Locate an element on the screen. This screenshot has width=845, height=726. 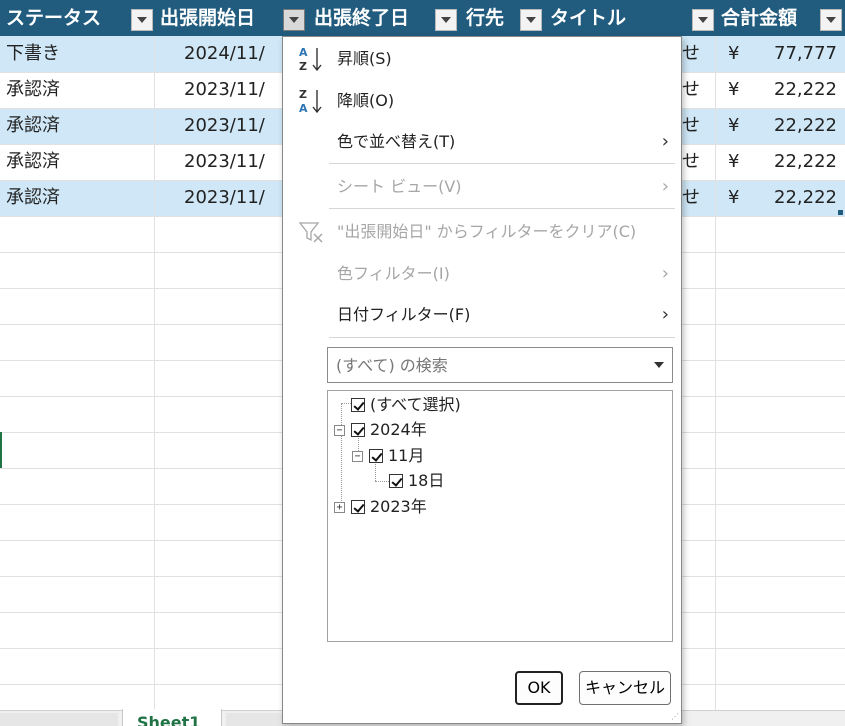
header-destination: 行先 is located at coordinates (489, 18).